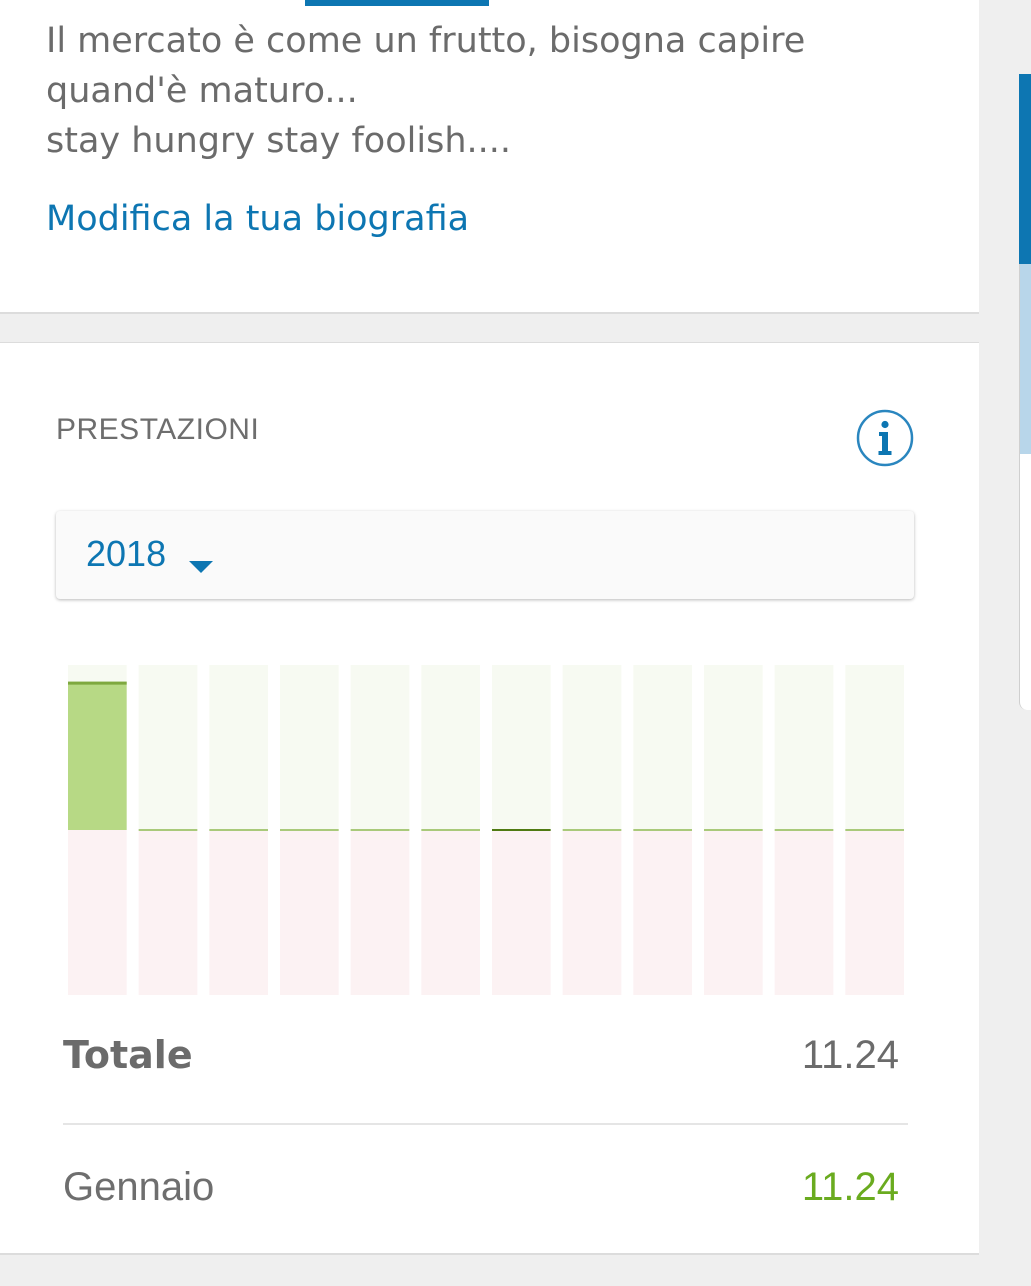  I want to click on chart-bar, so click(97, 755).